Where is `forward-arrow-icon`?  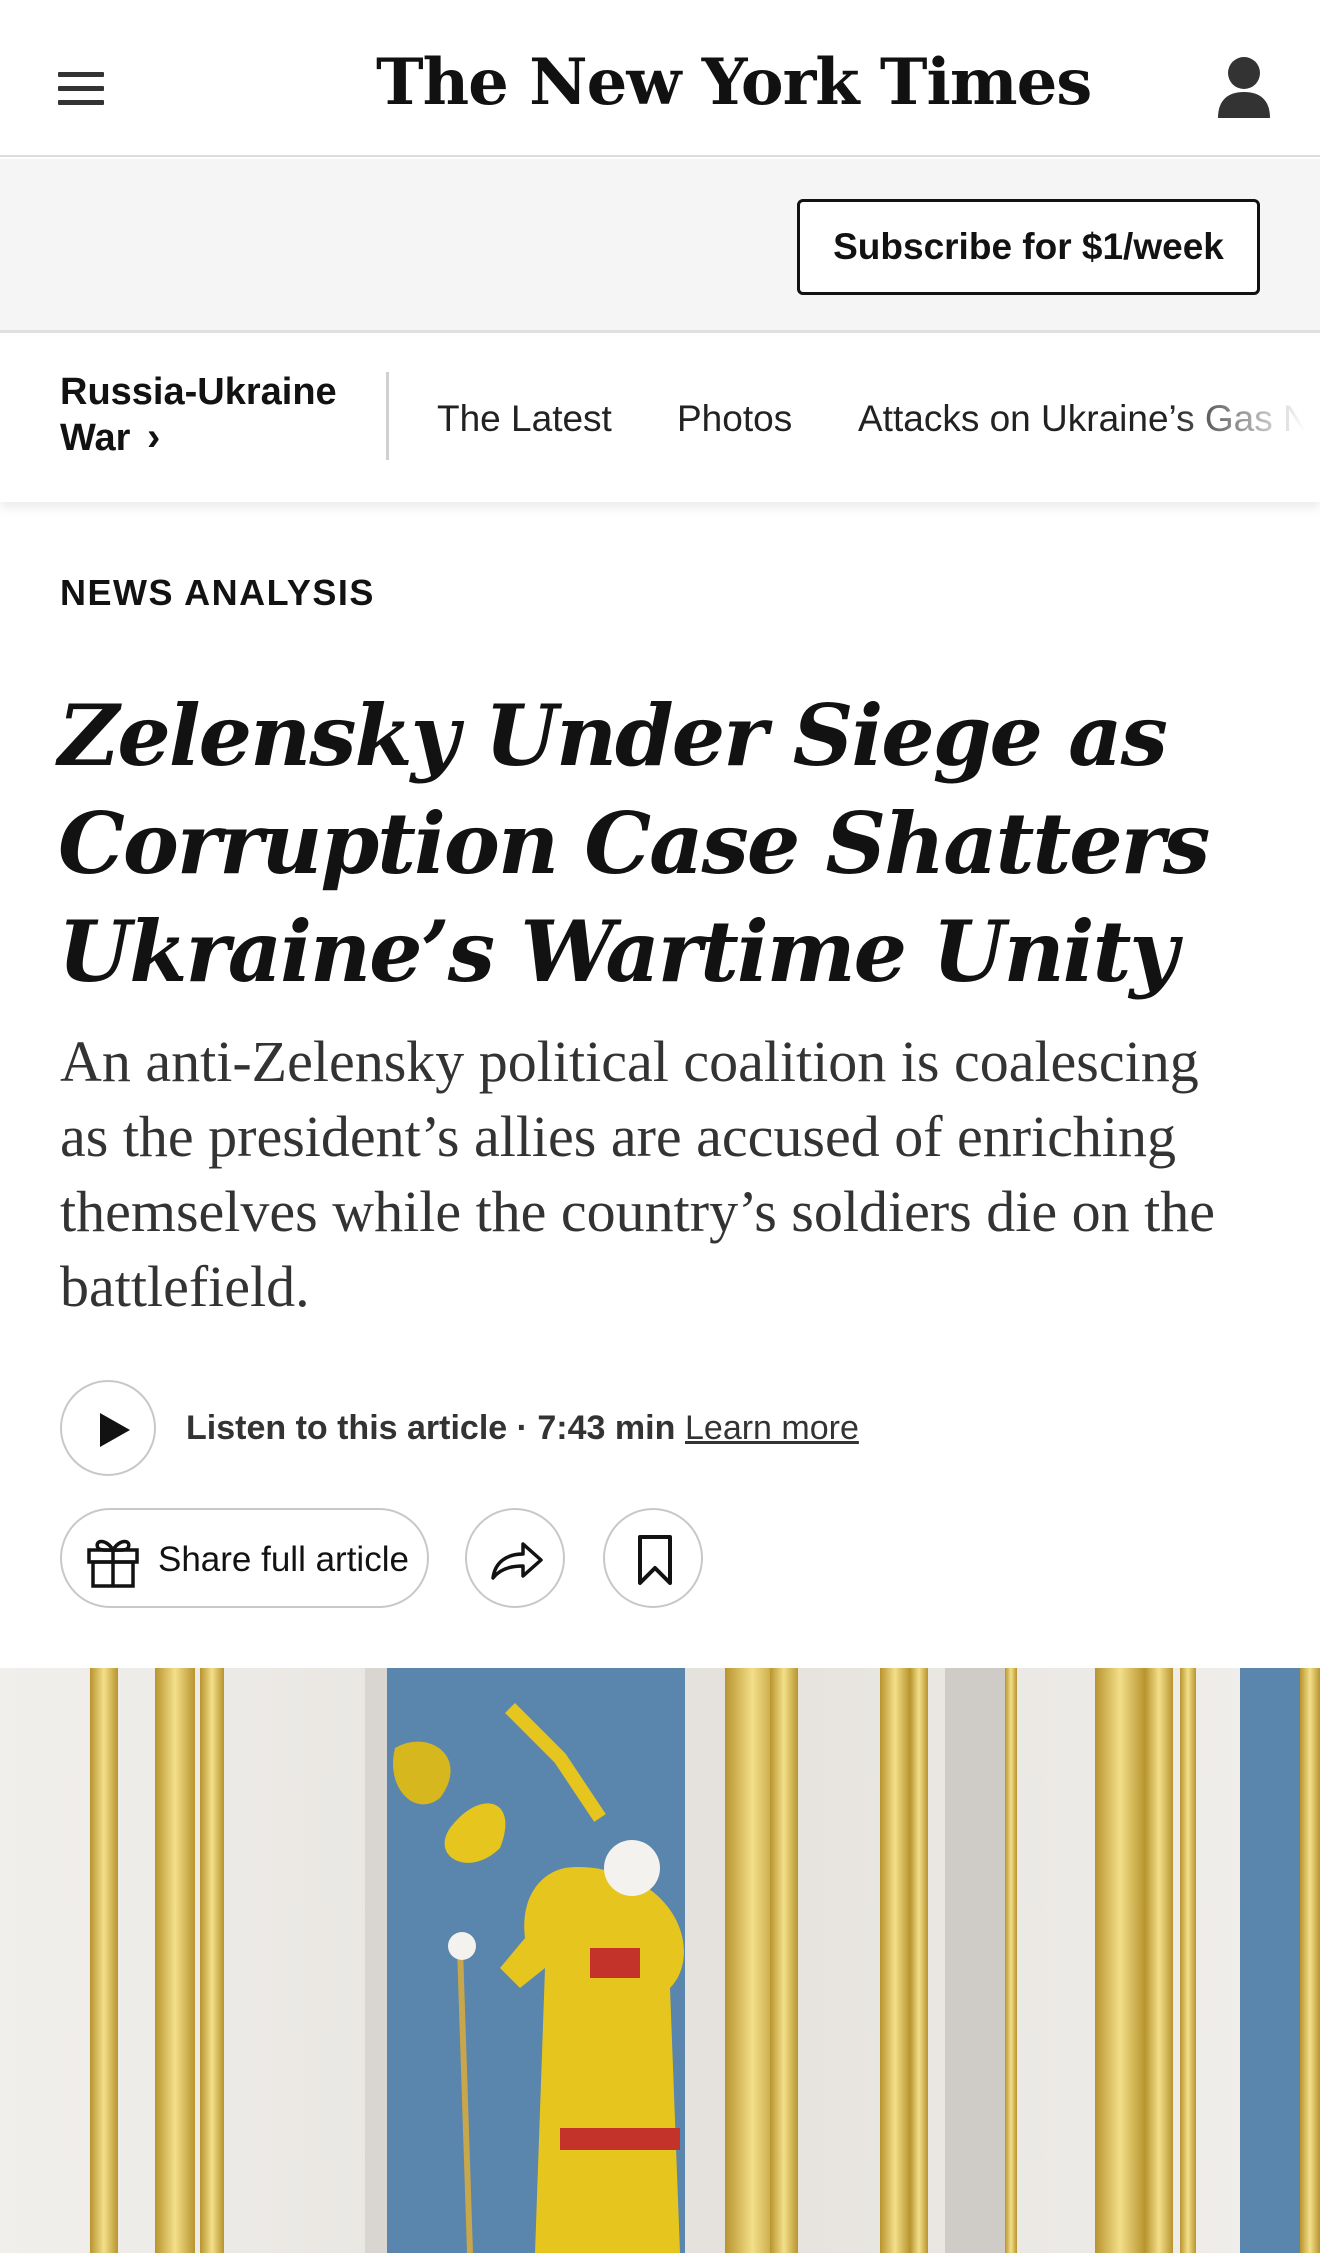 forward-arrow-icon is located at coordinates (517, 1561).